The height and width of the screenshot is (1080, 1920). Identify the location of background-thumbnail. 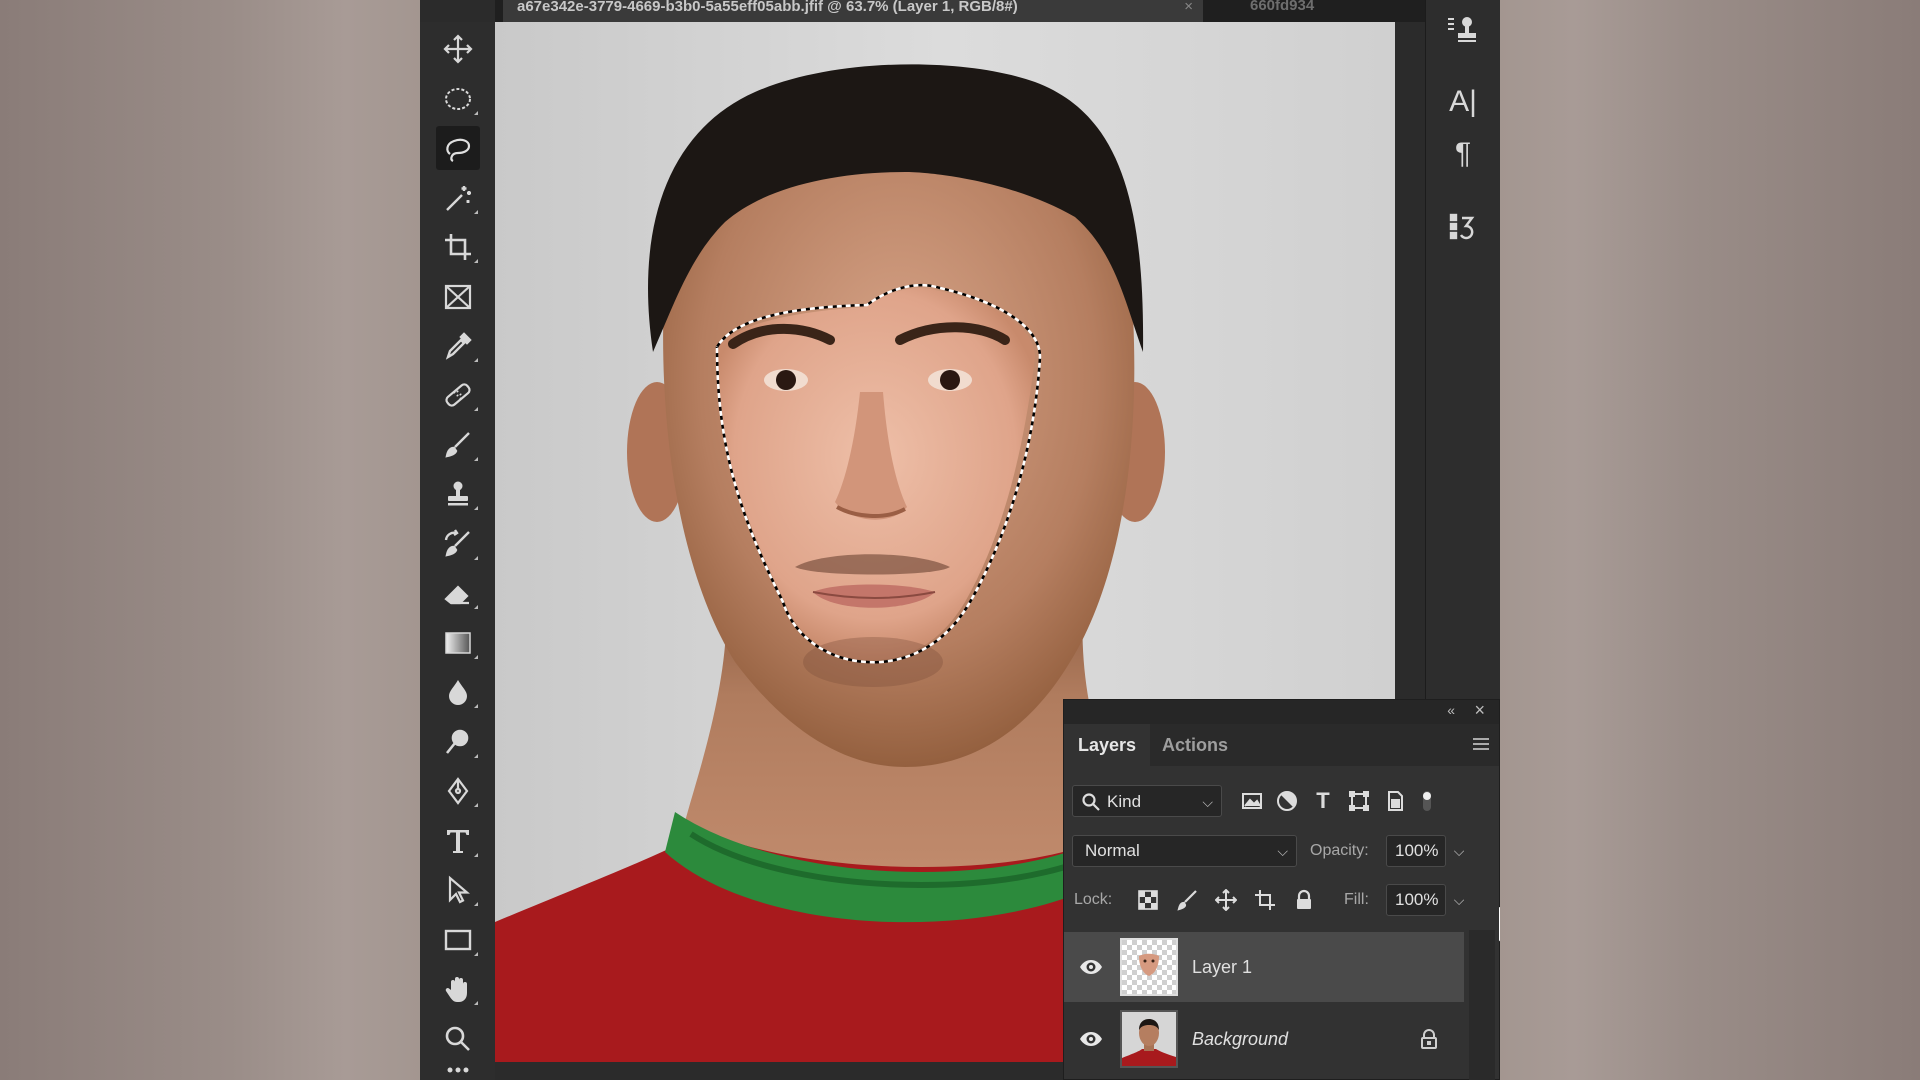
(1149, 1039).